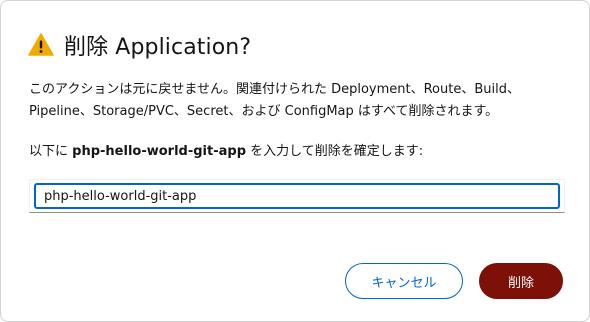 The height and width of the screenshot is (322, 590). I want to click on delete-button: 削除, so click(521, 281).